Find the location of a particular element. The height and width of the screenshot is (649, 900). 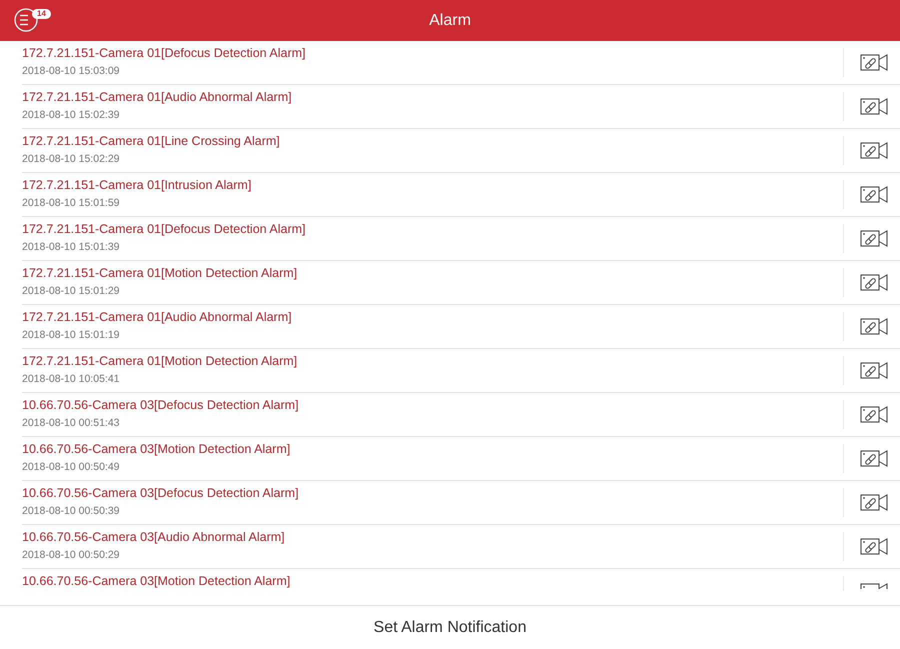

menu-button: 14 is located at coordinates (34, 20).